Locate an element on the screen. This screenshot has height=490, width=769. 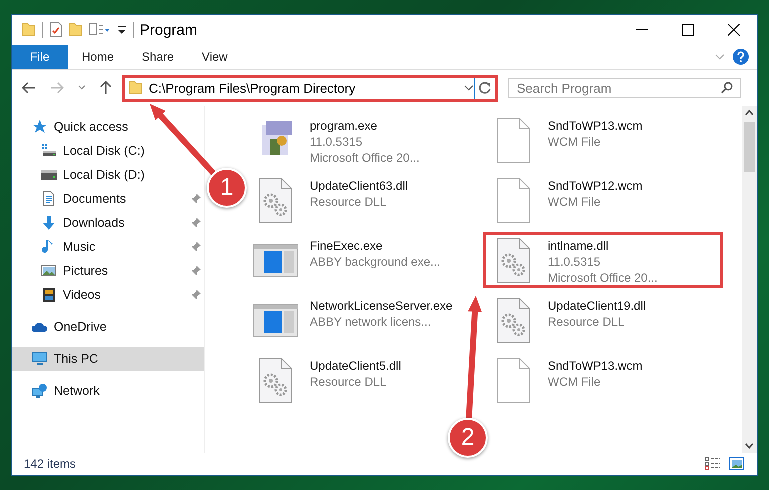
picture-icon is located at coordinates (49, 271).